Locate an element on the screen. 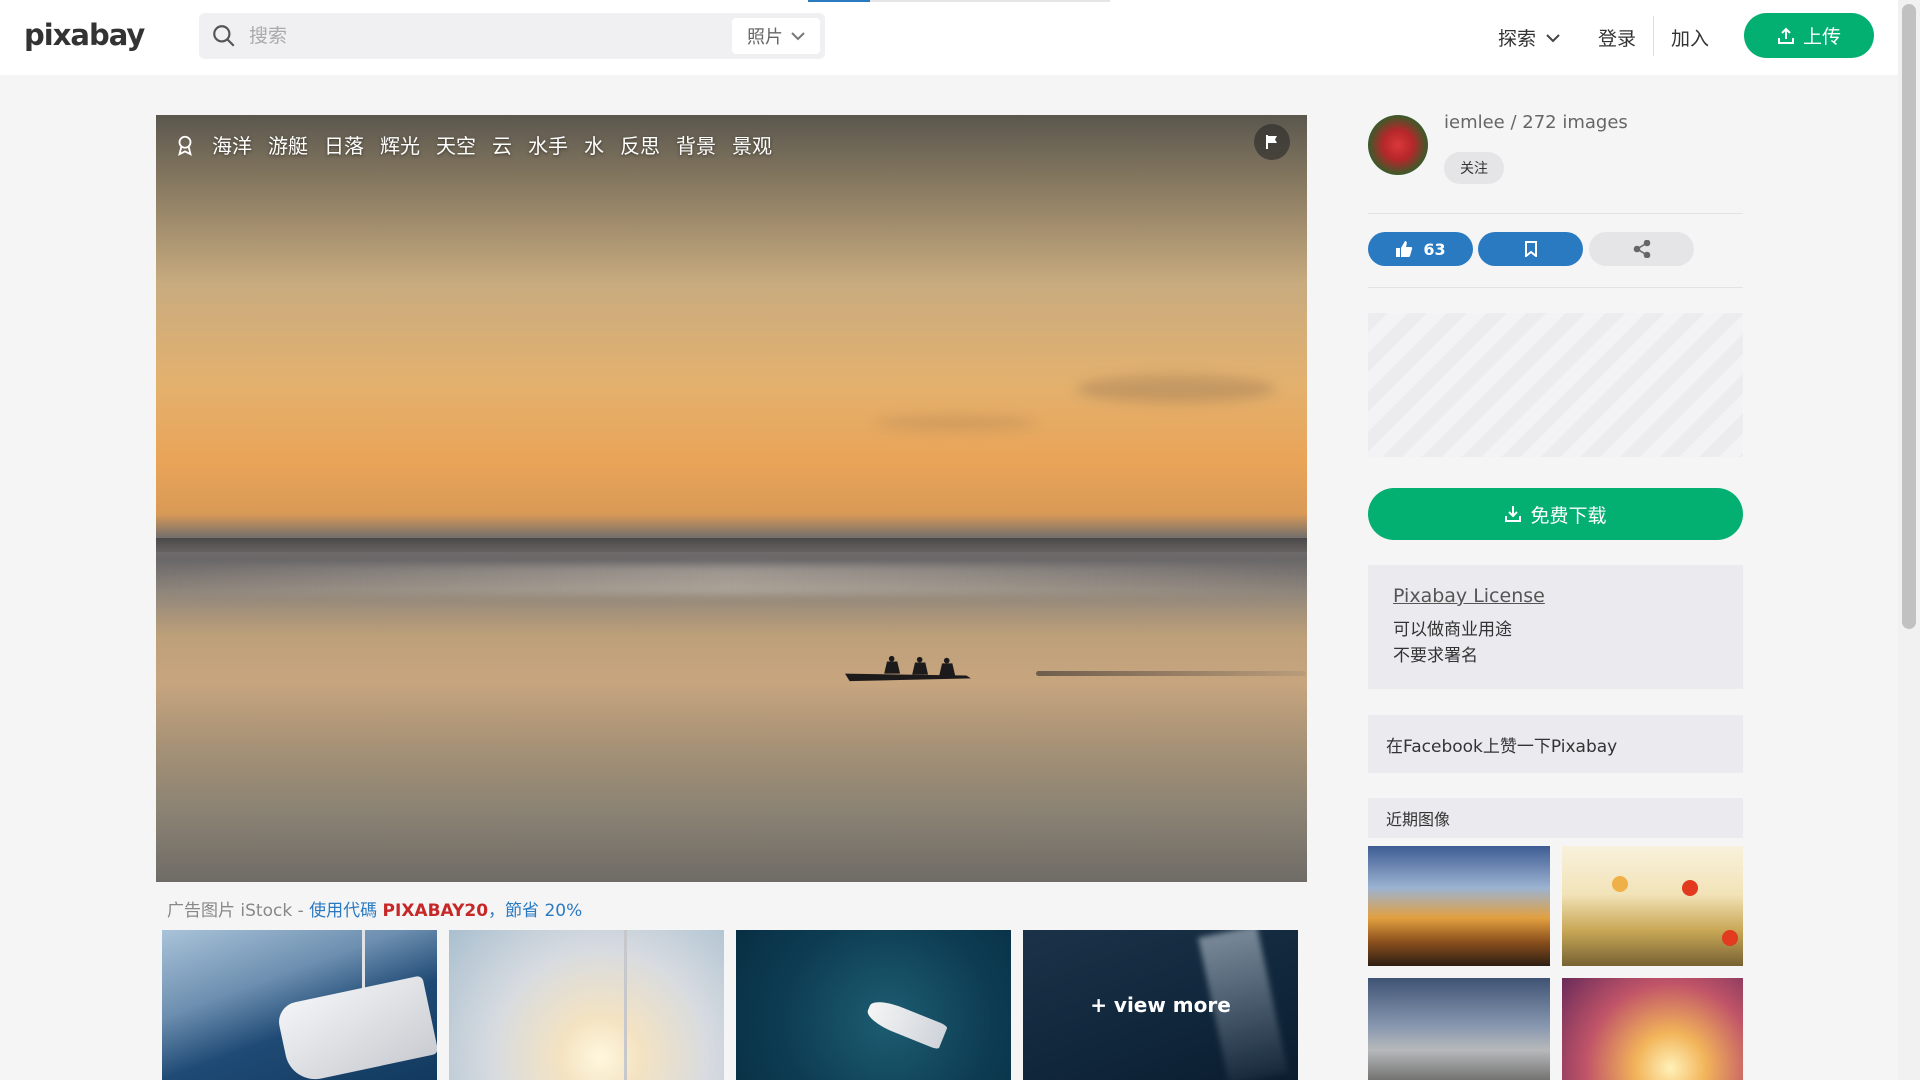  ad-prefix: 广告图片 iStock - is located at coordinates (238, 911).